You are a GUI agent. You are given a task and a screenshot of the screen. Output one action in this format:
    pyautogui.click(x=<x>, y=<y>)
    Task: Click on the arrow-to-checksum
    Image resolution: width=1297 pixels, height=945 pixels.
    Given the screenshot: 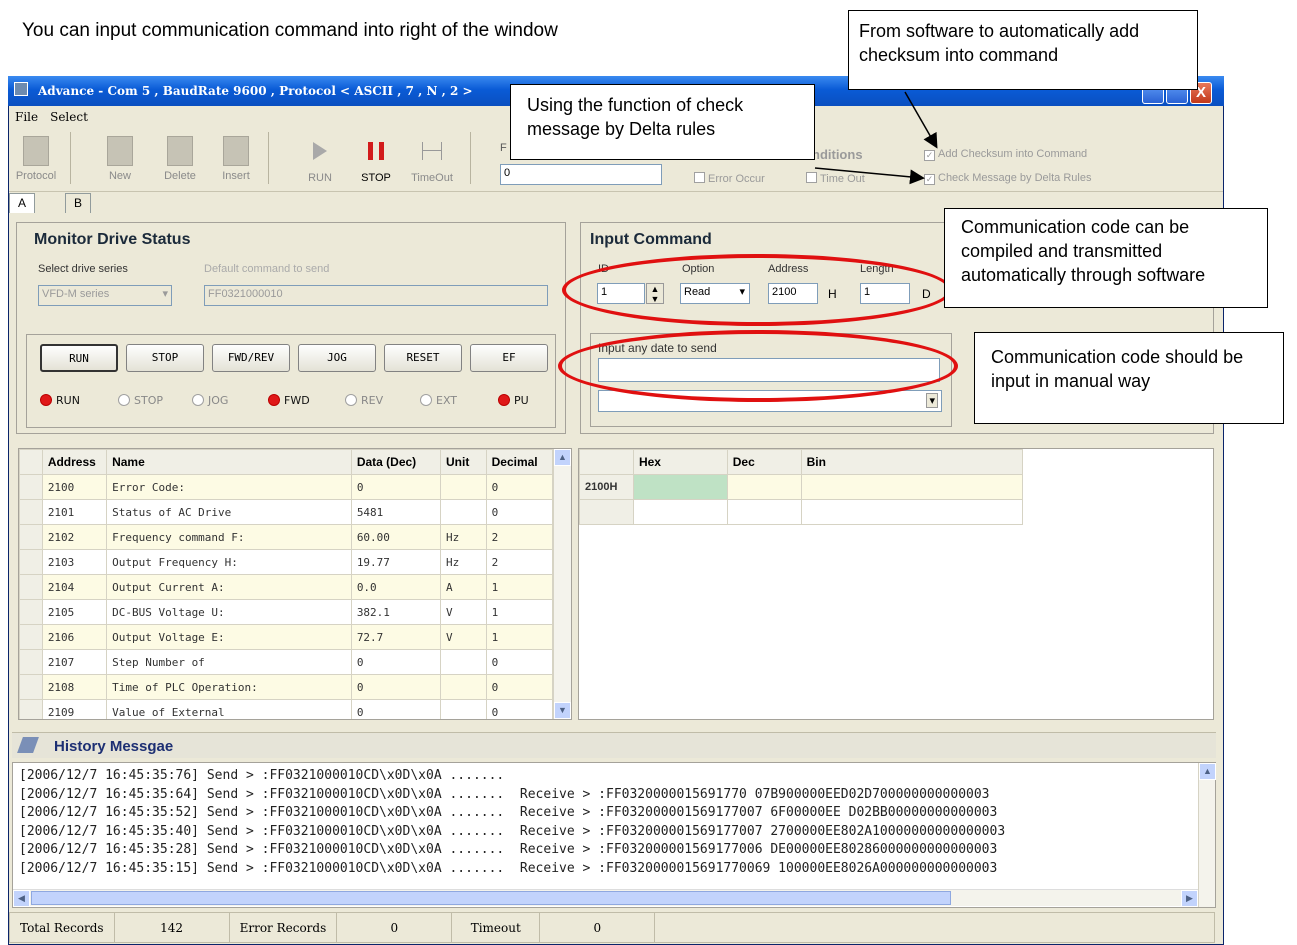 What is the action you would take?
    pyautogui.click(x=921, y=120)
    